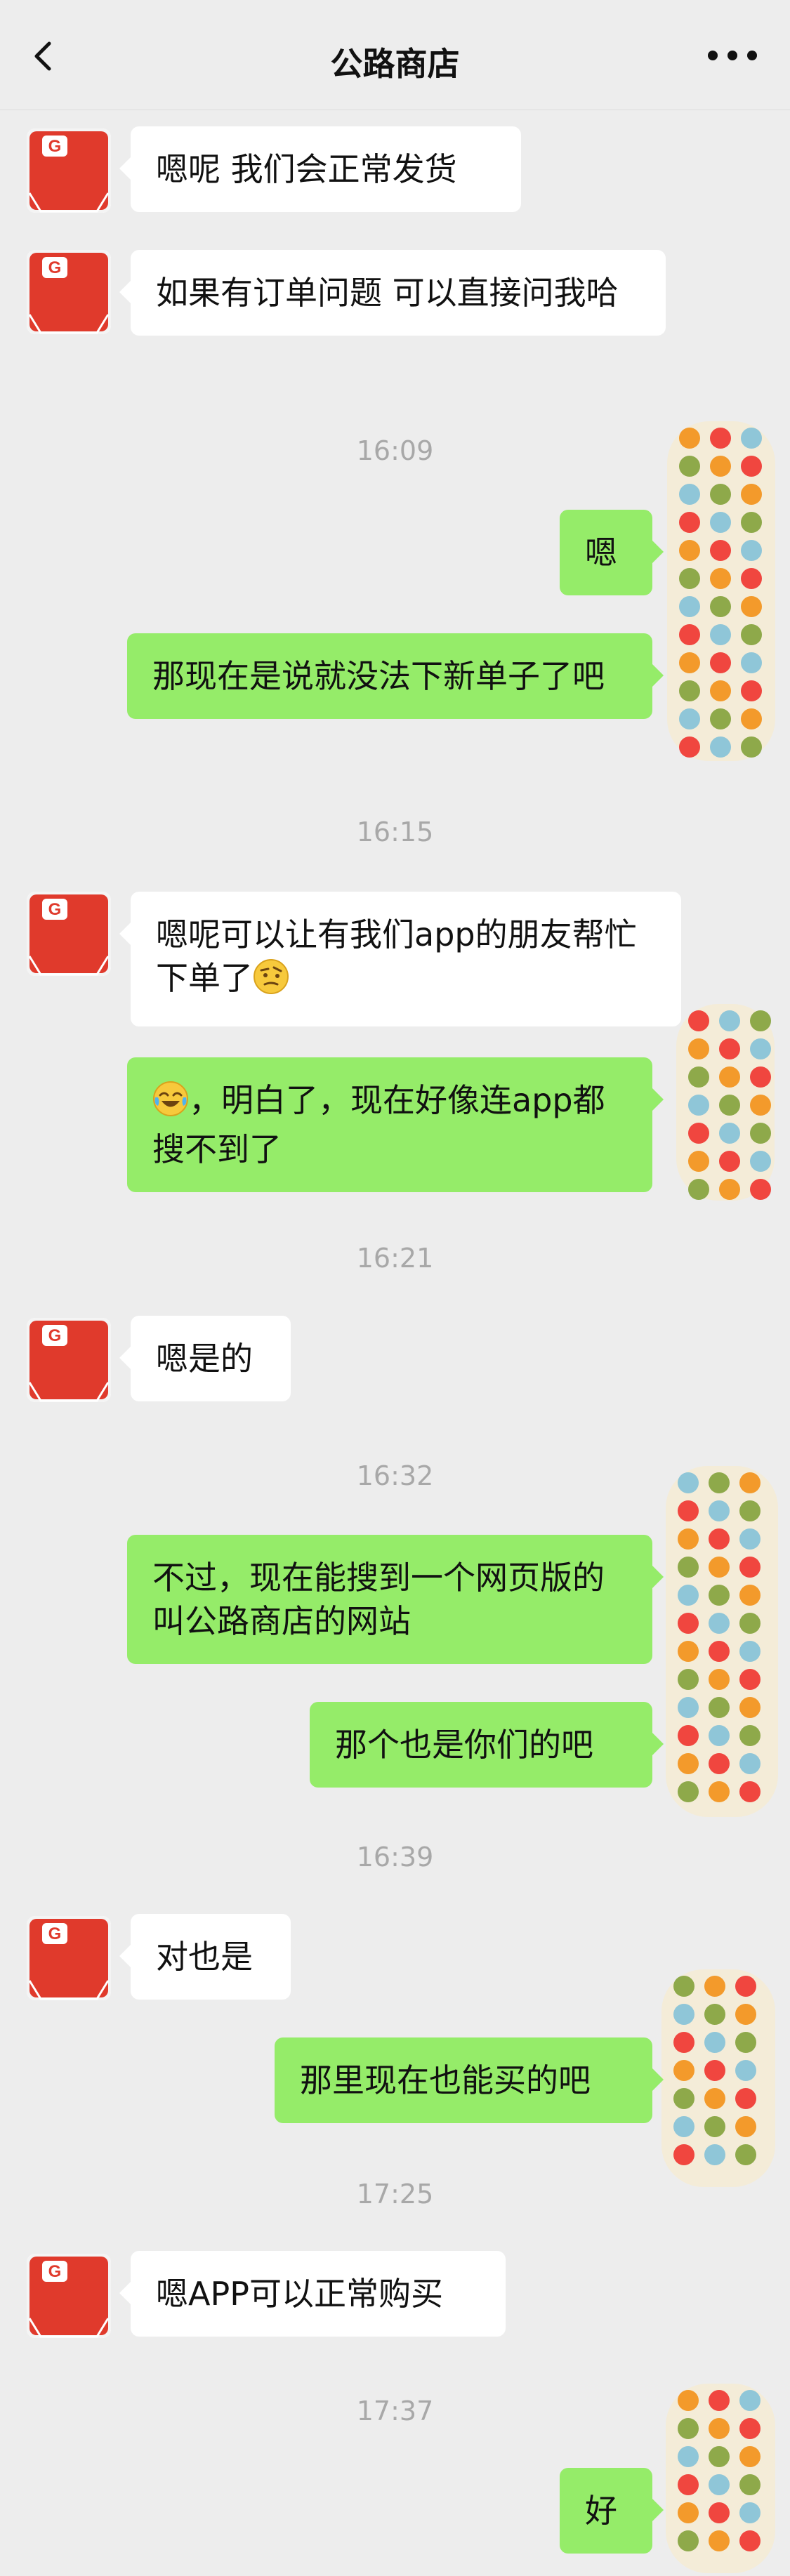 This screenshot has width=790, height=2576. I want to click on outgoing-message-bubble: 那现在是说就没法下新单子了吧, so click(396, 676).